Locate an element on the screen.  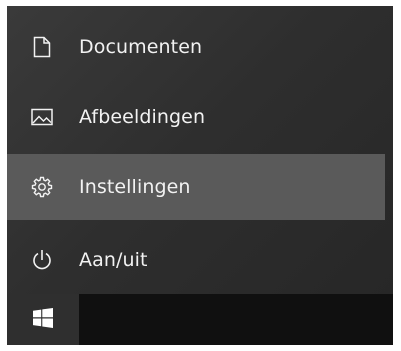
gear-icon is located at coordinates (42, 187).